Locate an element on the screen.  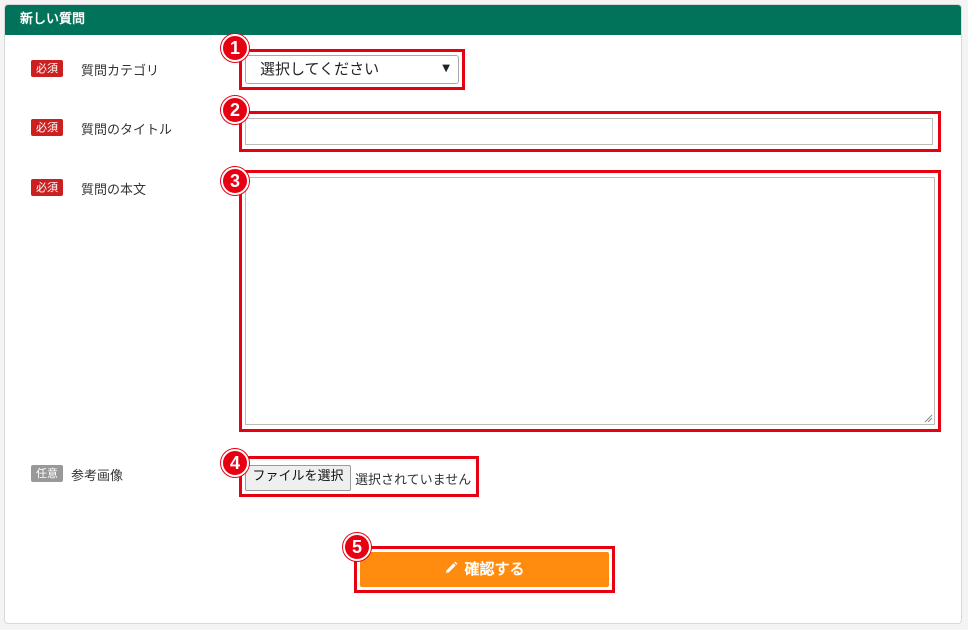
confirm-button: 確認する is located at coordinates (484, 569).